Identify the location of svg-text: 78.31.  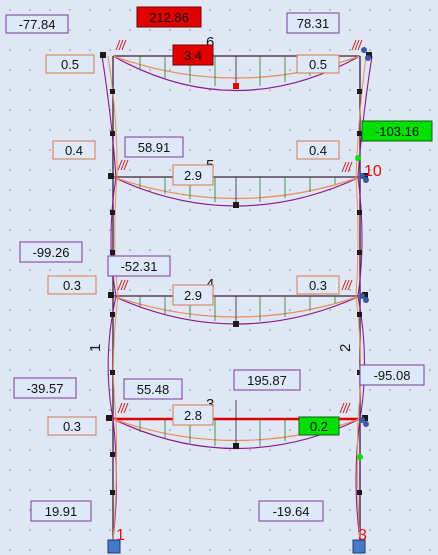
(313, 23).